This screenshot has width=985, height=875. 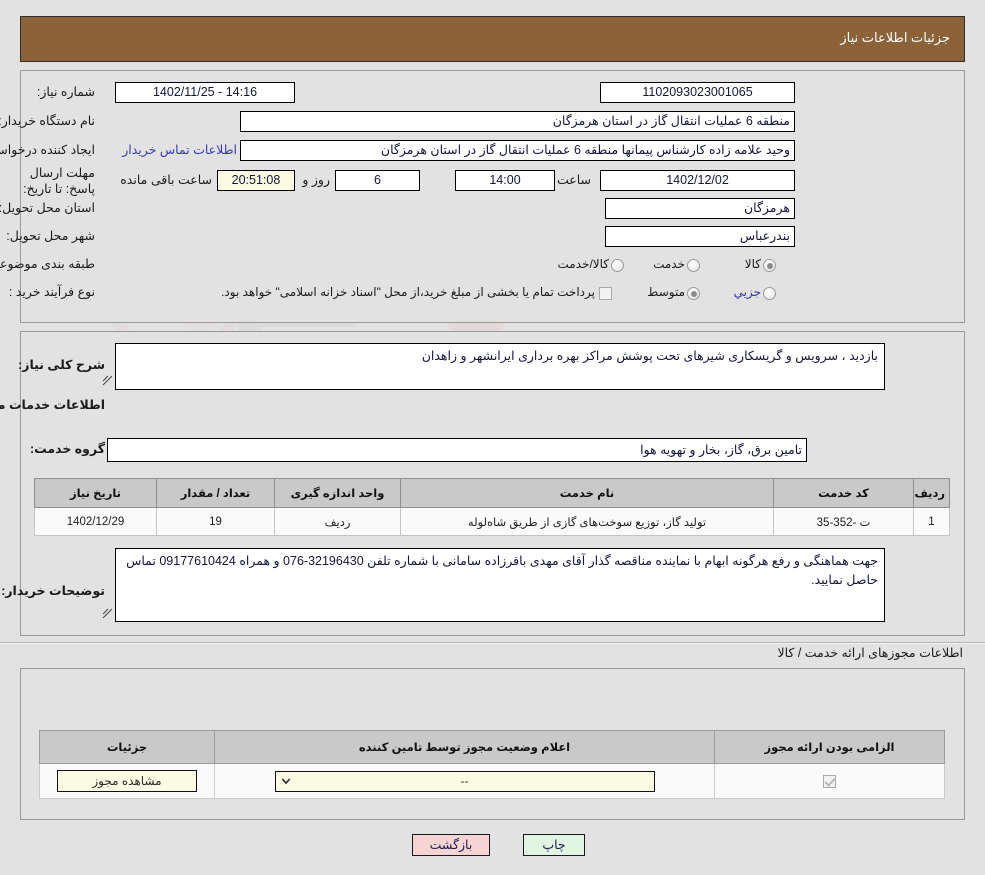 I want to click on view-permit-button: مشاهده مجوز, so click(x=127, y=781).